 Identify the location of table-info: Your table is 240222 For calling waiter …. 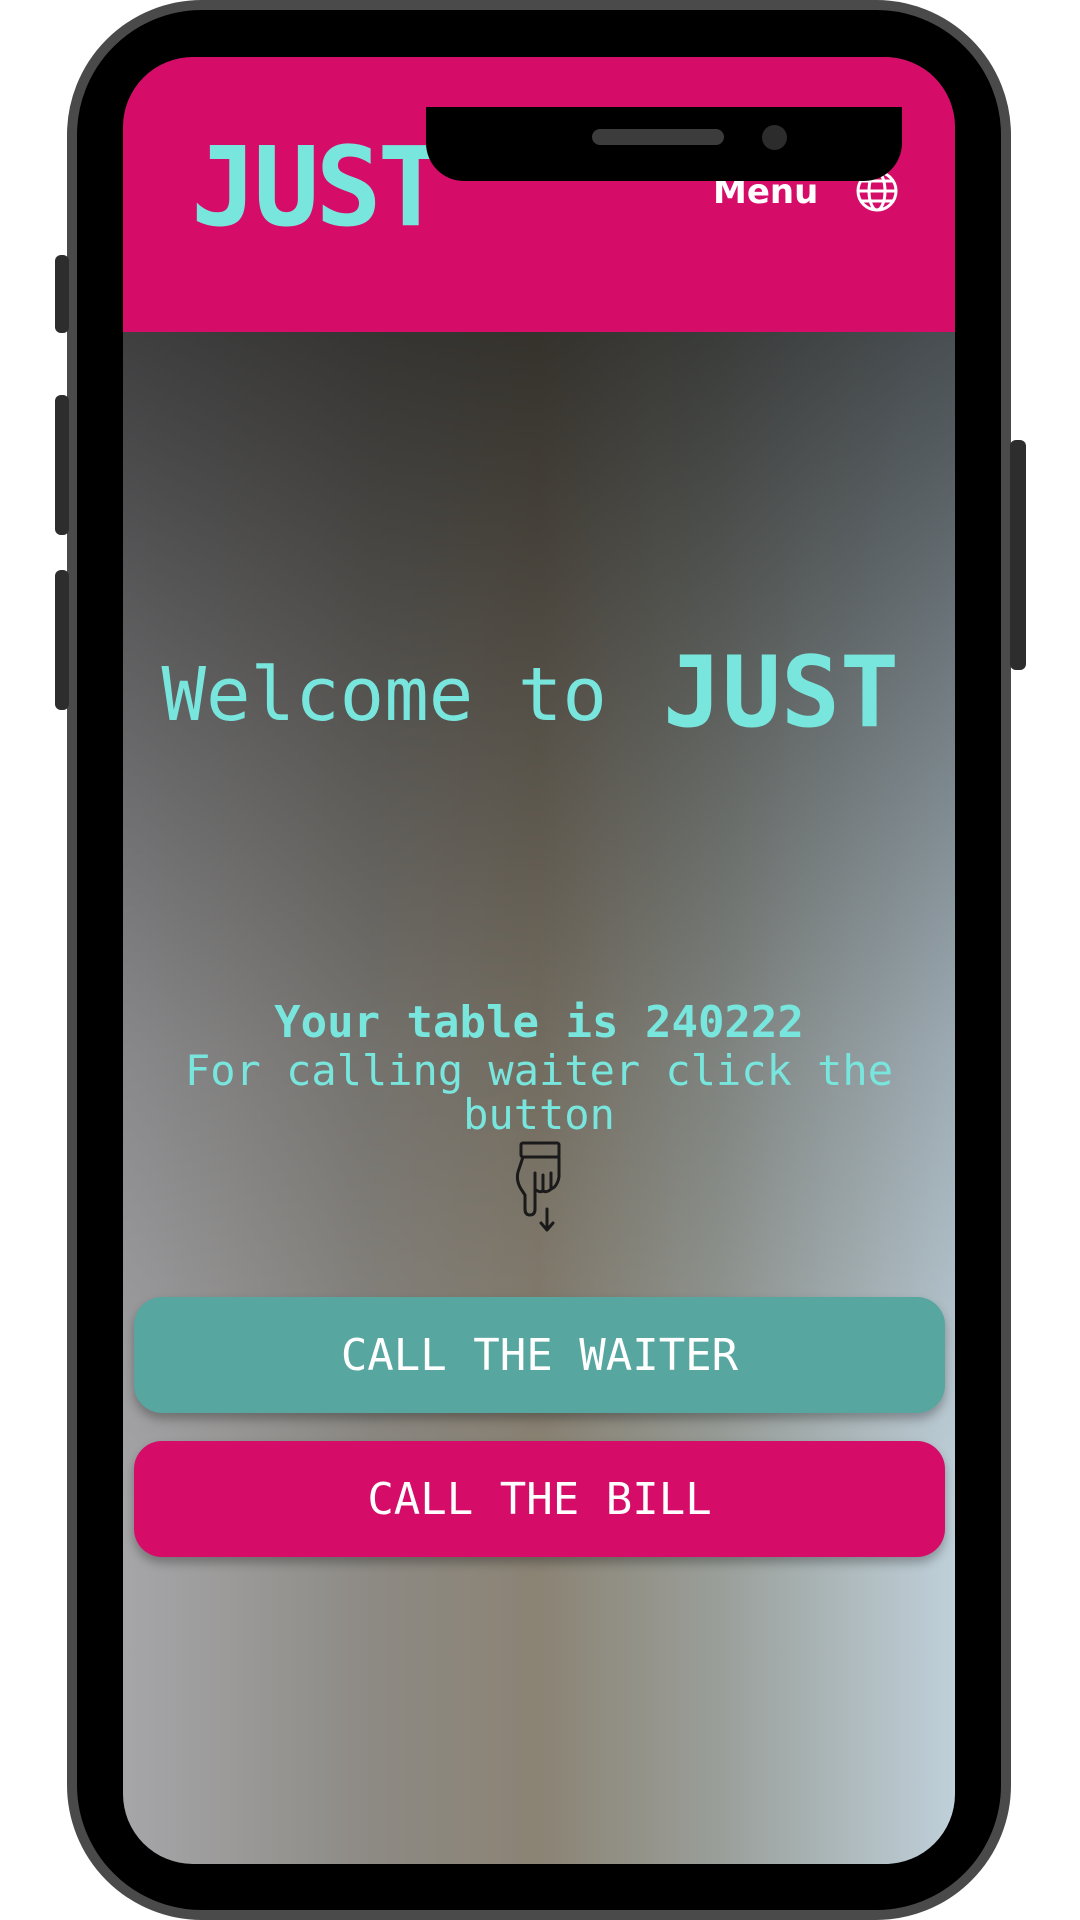
(539, 1067).